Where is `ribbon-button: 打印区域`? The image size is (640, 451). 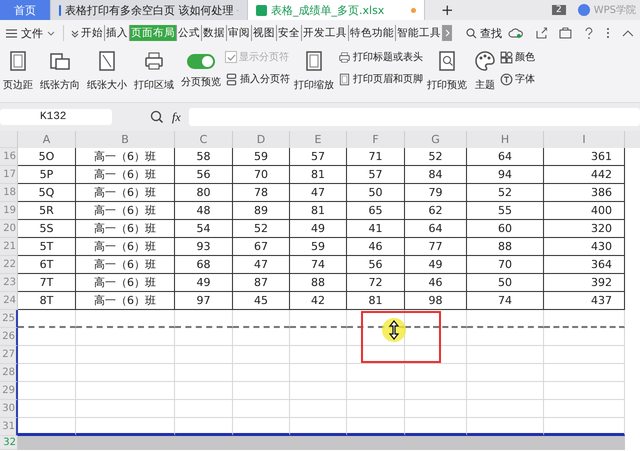
ribbon-button: 打印区域 is located at coordinates (154, 71).